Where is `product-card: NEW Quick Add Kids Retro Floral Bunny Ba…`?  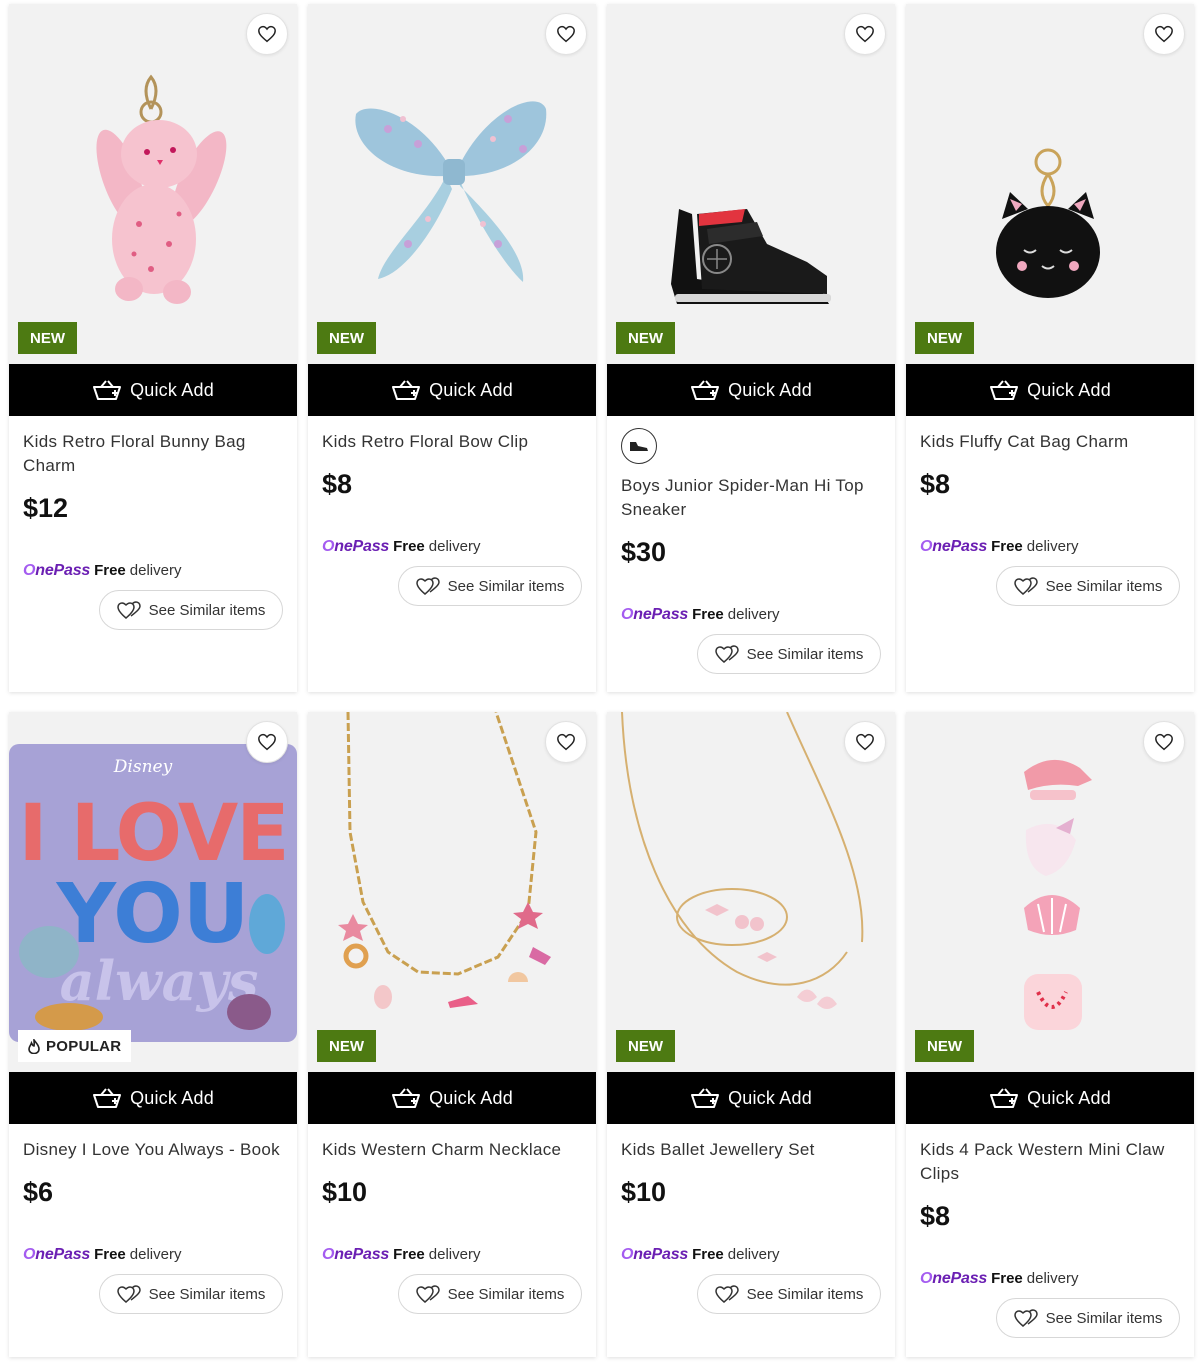 product-card: NEW Quick Add Kids Retro Floral Bunny Ba… is located at coordinates (153, 348).